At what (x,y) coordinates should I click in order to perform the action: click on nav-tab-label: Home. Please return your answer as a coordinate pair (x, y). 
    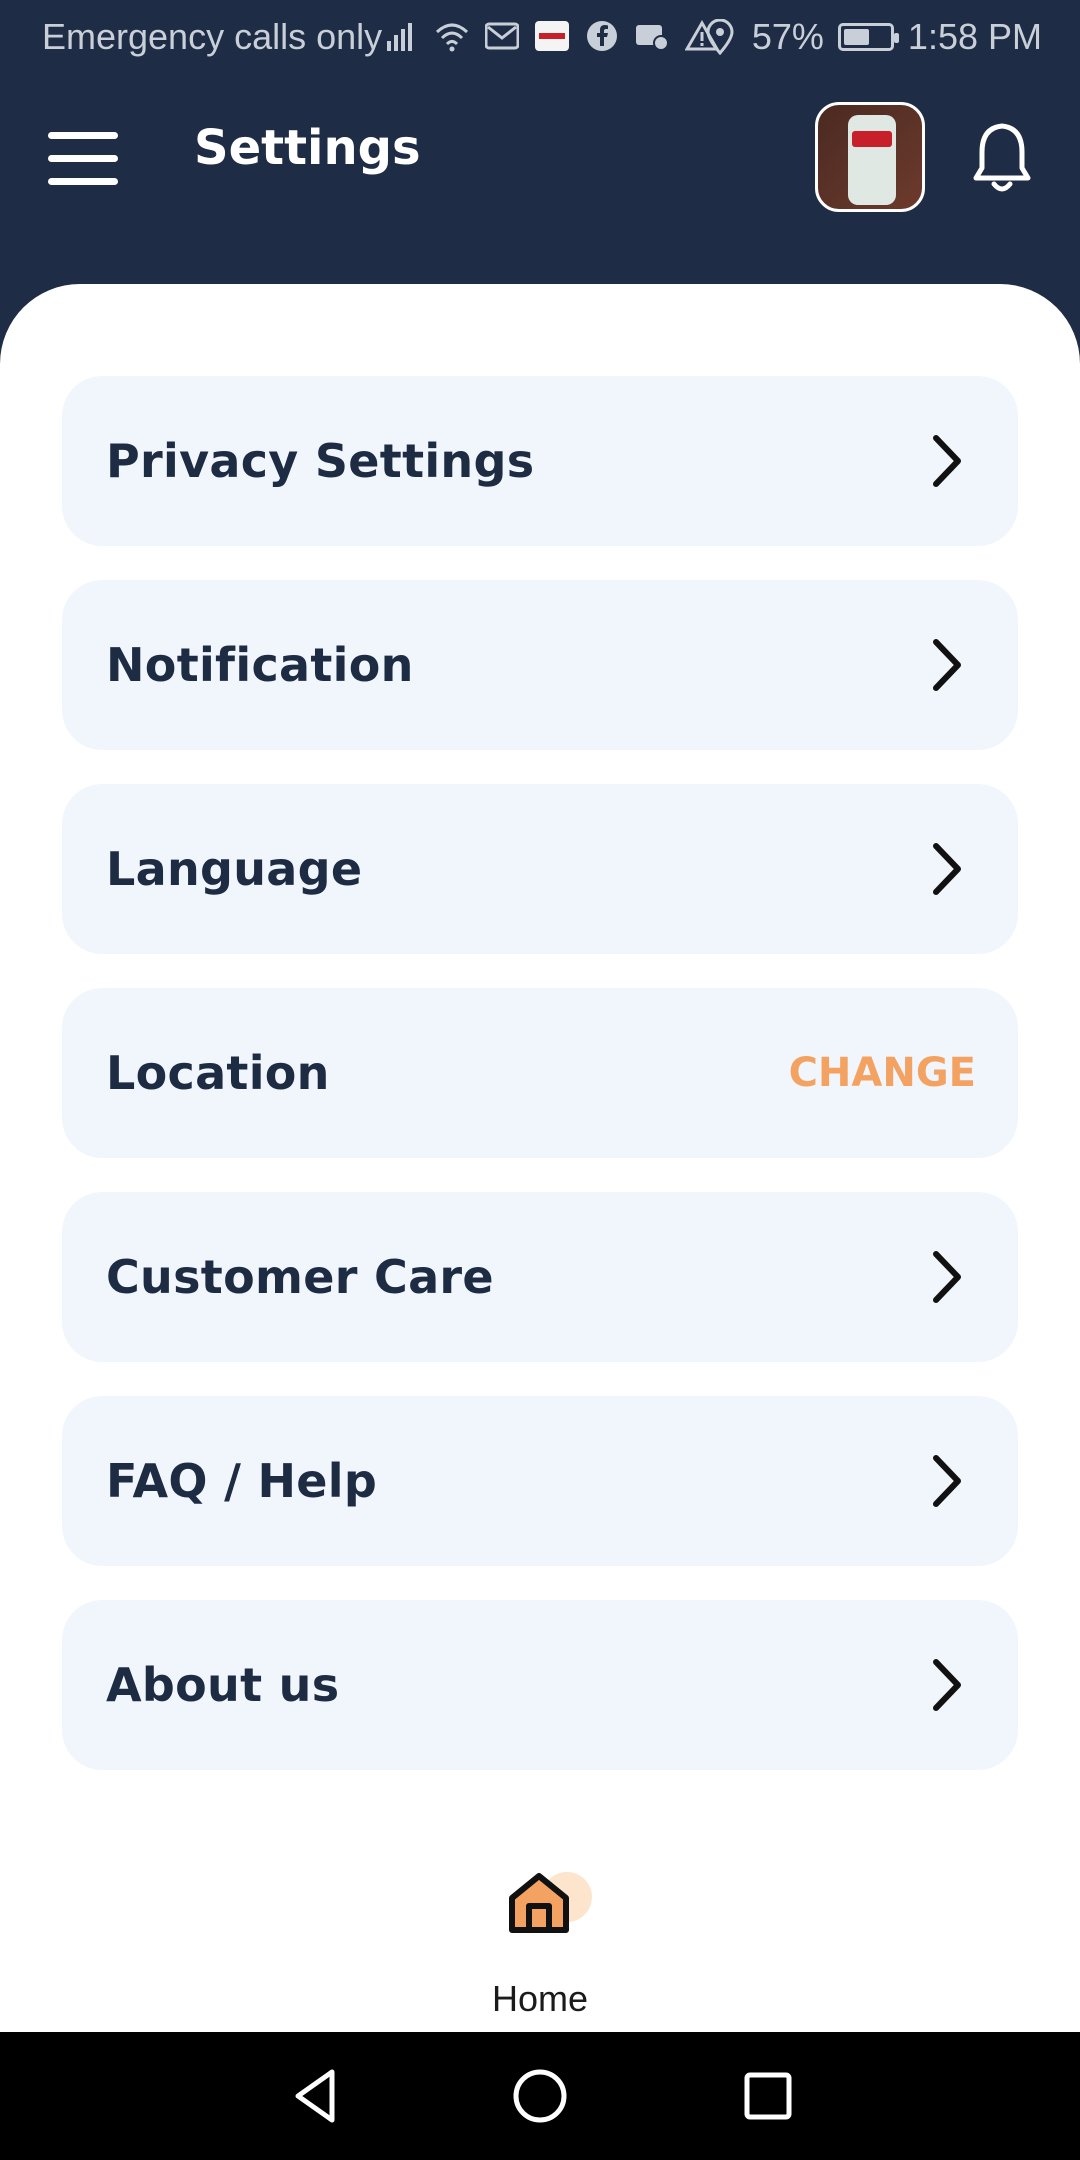
    Looking at the image, I should click on (540, 1998).